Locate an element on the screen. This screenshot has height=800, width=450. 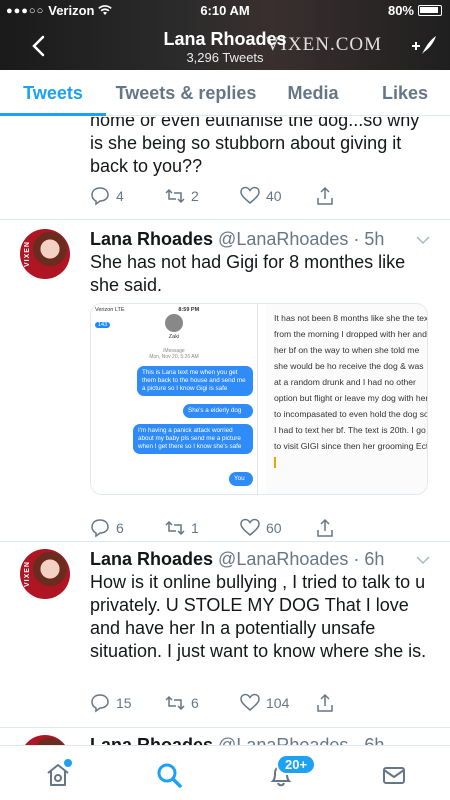
tab-tweets: Tweets is located at coordinates (53, 93).